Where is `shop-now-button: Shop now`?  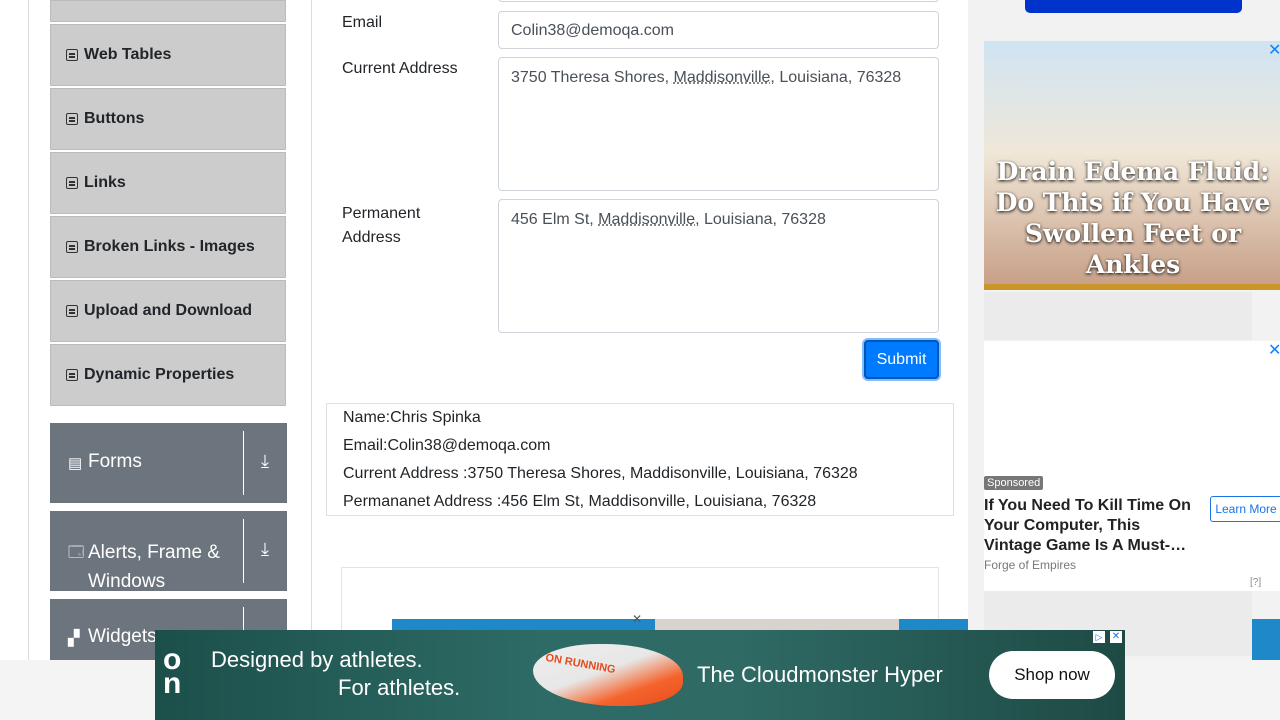
shop-now-button: Shop now is located at coordinates (1052, 675).